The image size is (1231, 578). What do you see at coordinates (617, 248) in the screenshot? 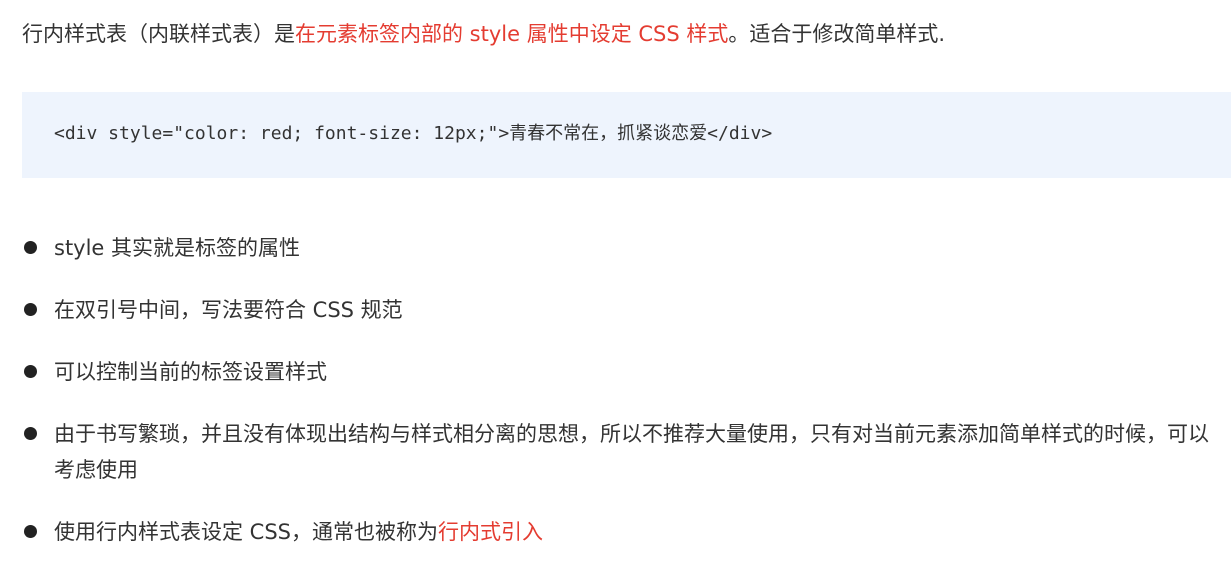
I see `list-item: style 其实就是标签的属性` at bounding box center [617, 248].